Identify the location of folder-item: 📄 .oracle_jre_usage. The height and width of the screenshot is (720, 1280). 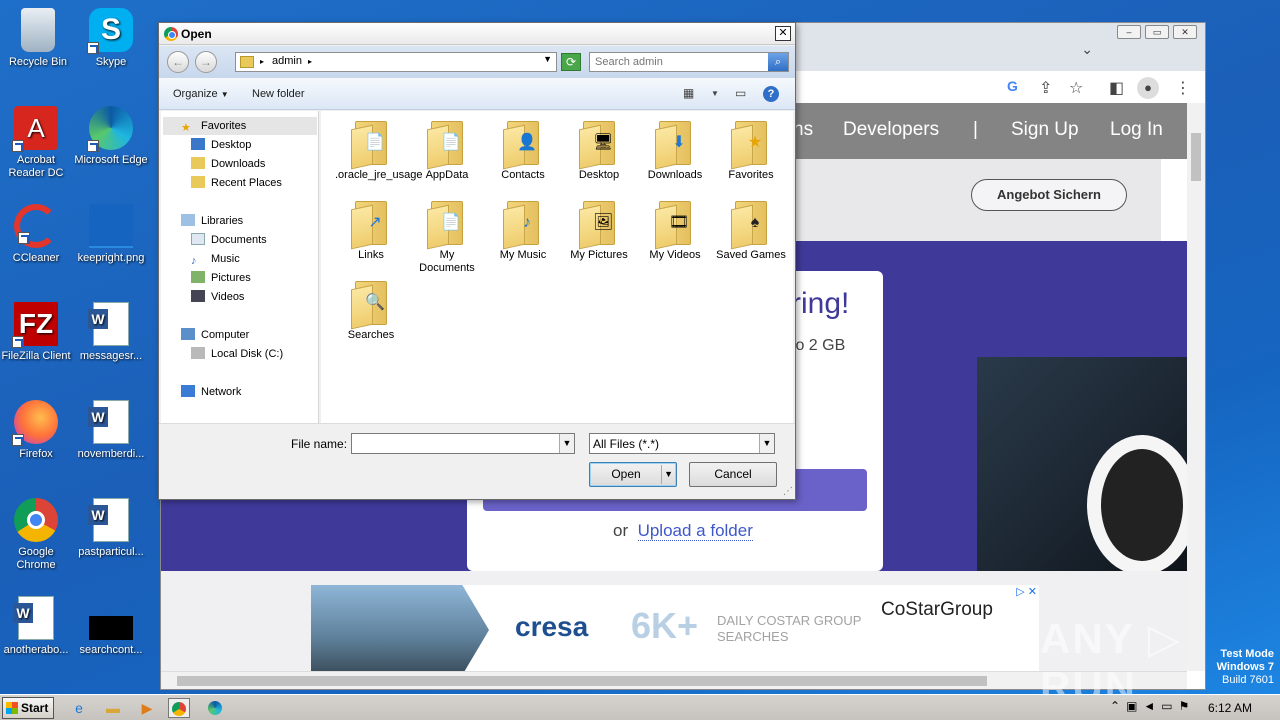
(378, 150).